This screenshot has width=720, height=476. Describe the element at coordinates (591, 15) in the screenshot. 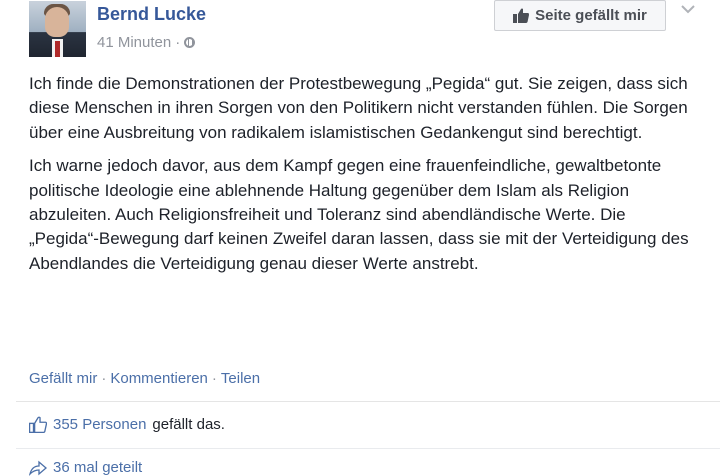

I see `like-page-label: Seite gefällt mir` at that location.